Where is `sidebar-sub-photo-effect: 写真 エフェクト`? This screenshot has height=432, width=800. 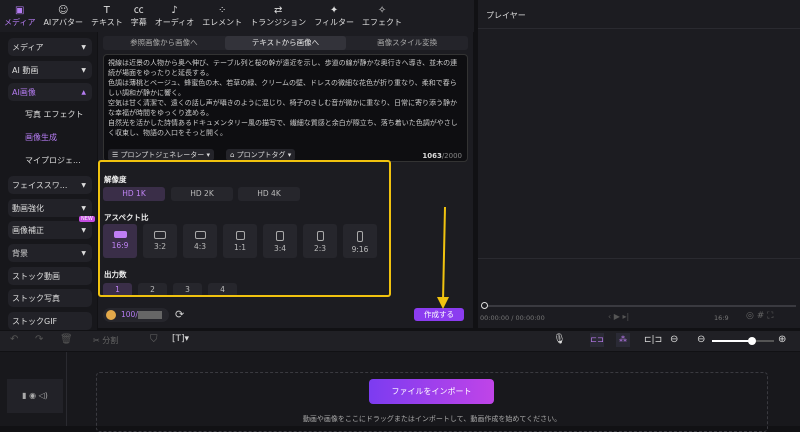 sidebar-sub-photo-effect: 写真 エフェクト is located at coordinates (54, 114).